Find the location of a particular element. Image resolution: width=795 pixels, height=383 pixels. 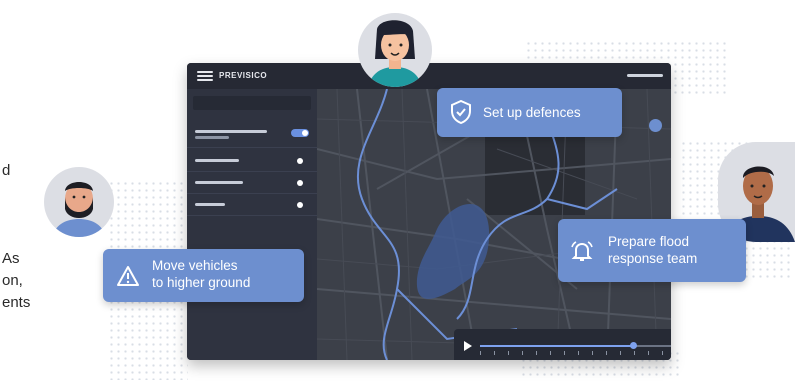

task-bubble-vehicles: Move vehicles to higher ground is located at coordinates (203, 275).